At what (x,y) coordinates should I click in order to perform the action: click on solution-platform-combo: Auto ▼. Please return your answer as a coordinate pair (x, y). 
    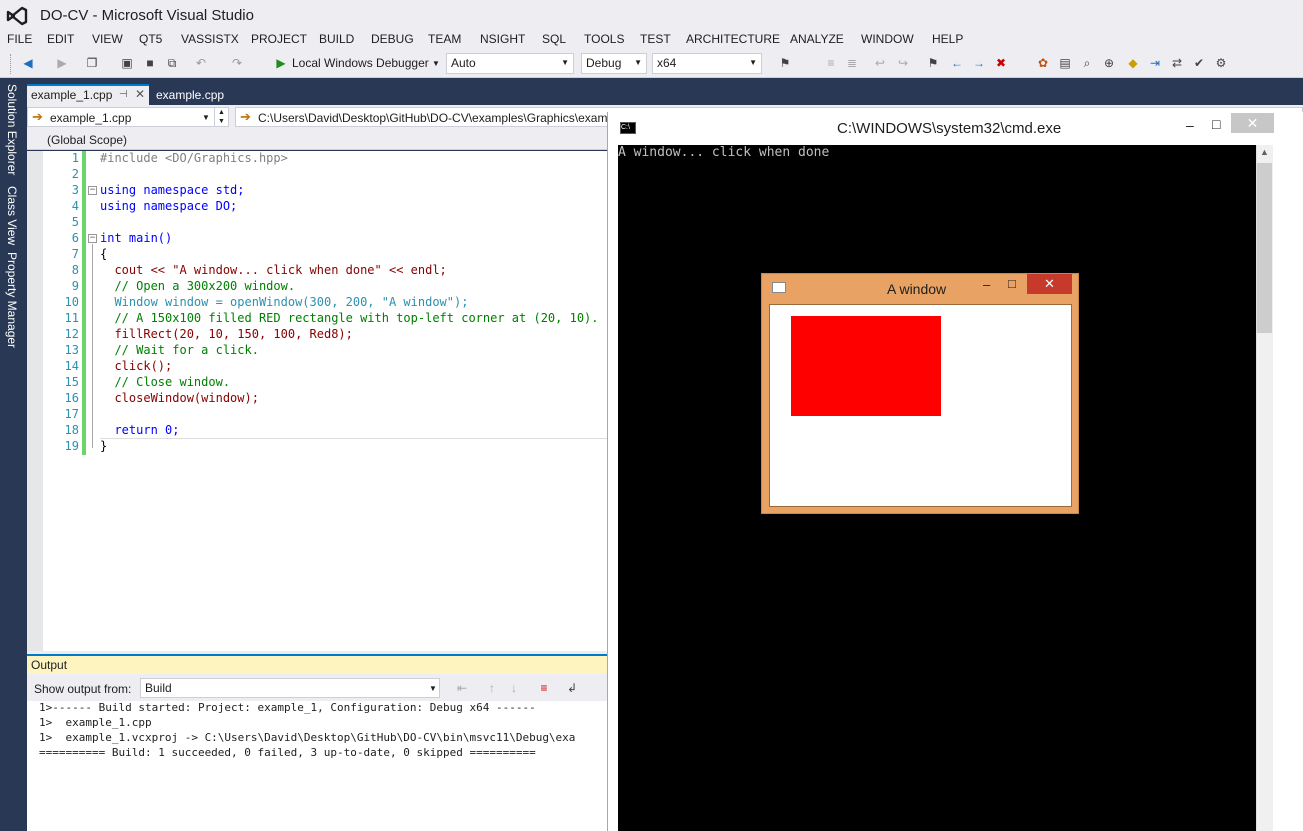
    Looking at the image, I should click on (510, 63).